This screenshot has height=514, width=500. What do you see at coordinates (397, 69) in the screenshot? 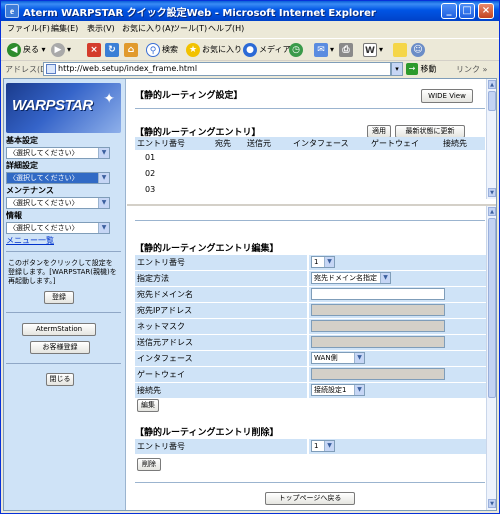
I see `address-dropdown: ▾` at bounding box center [397, 69].